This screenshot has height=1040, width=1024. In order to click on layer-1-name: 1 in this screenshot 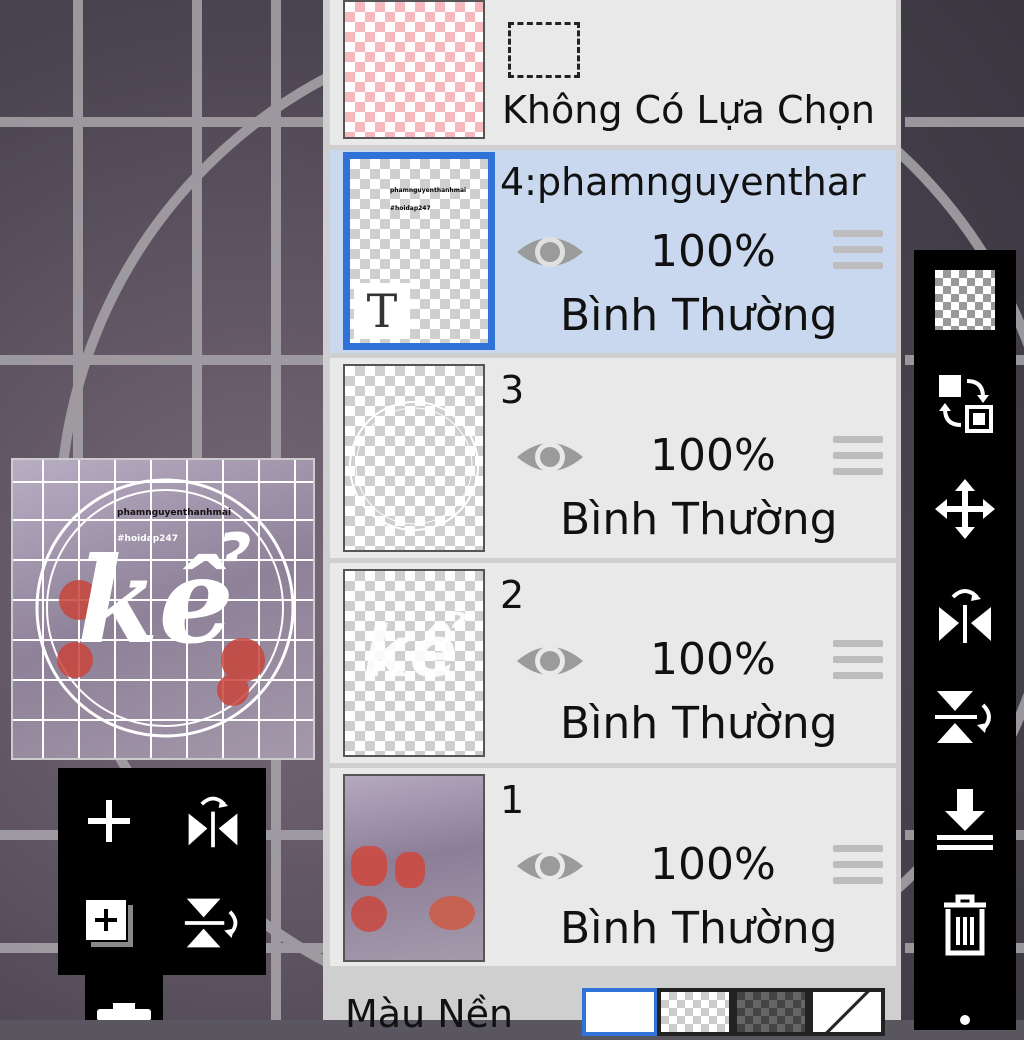, I will do `click(512, 800)`.